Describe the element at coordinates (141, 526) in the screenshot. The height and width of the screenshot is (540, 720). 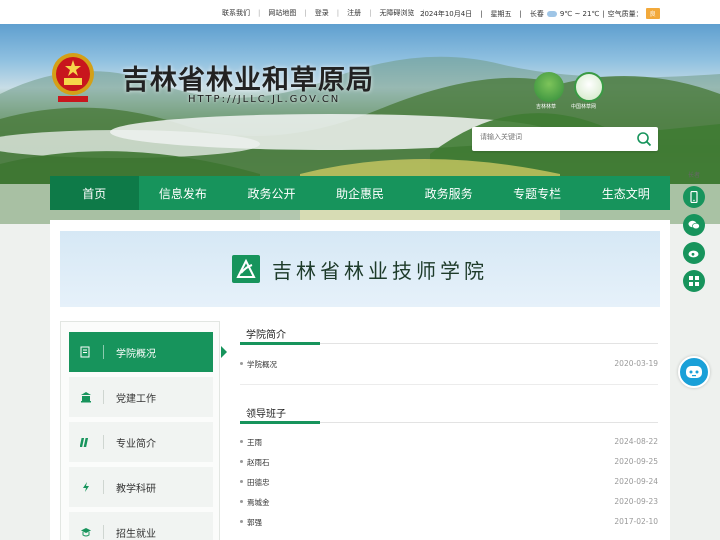
I see `menu-item-admission: 招生就业` at that location.